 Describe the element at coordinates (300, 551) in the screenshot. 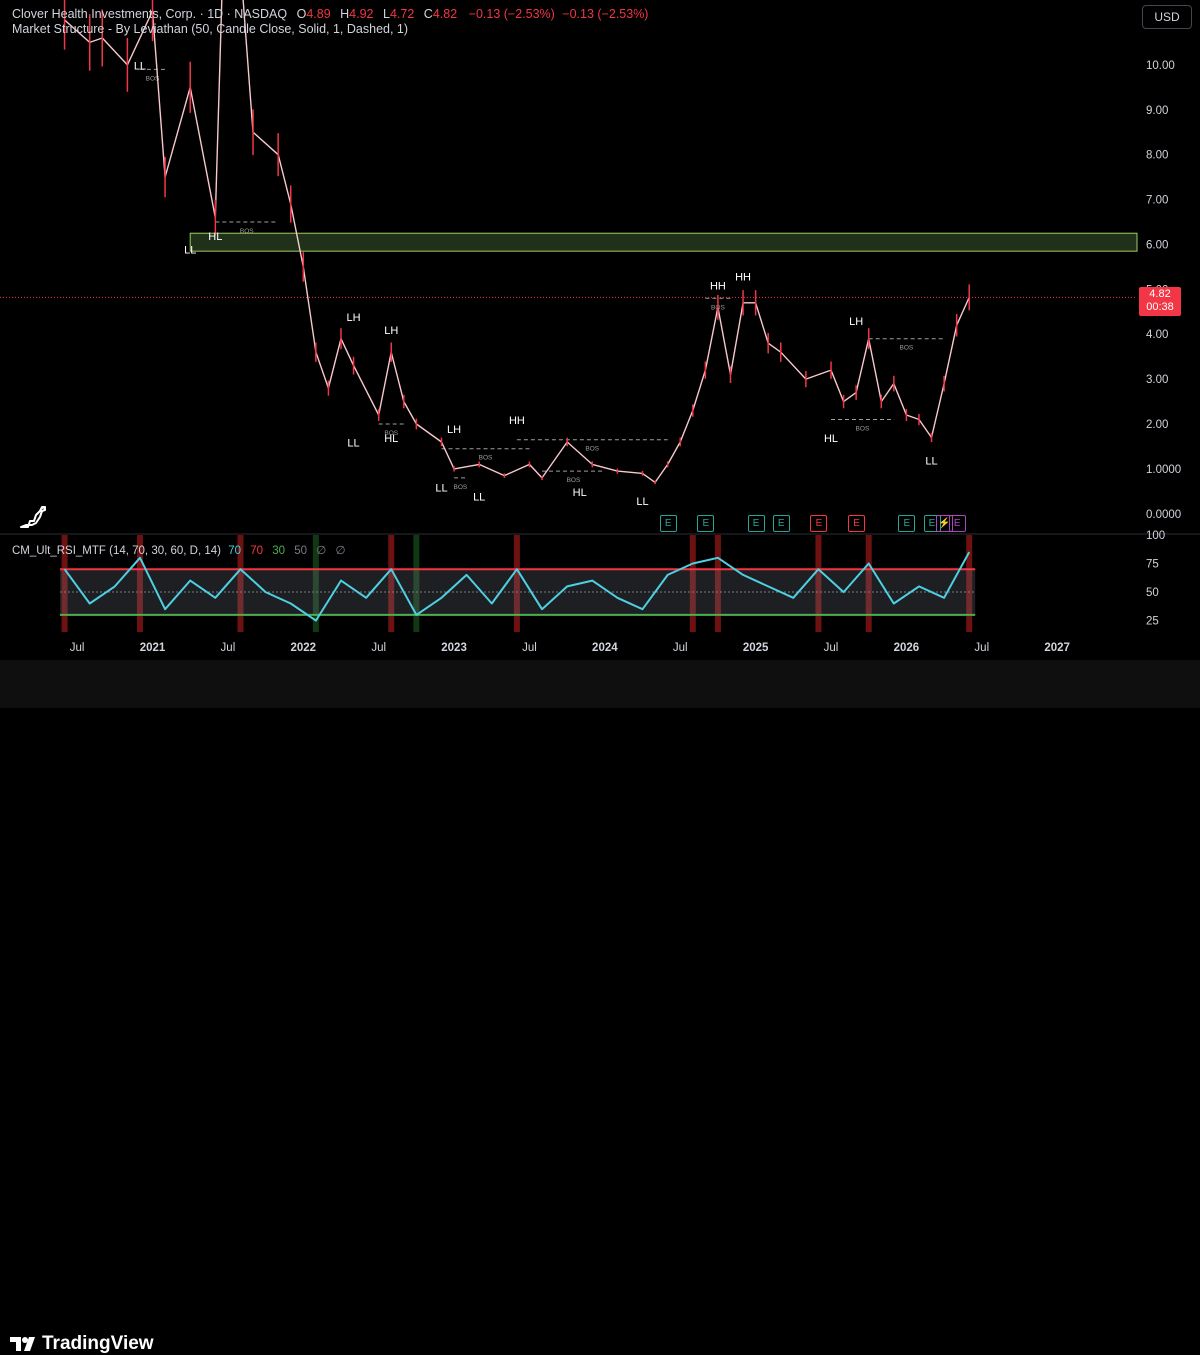

I see `rsi-value-4: 50` at that location.